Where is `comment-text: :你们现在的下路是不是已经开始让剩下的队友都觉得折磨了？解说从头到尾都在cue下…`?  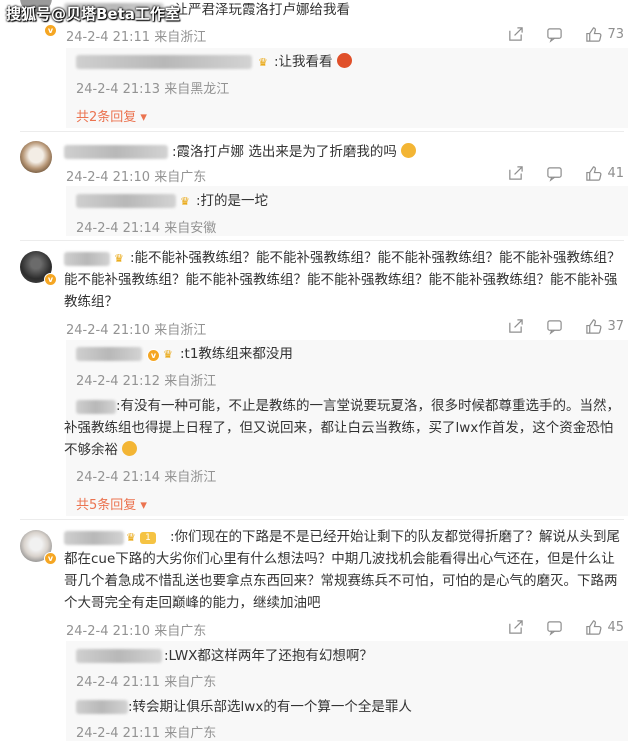
comment-text: :你们现在的下路是不是已经开始让剩下的队友都觉得折磨了？解说从头到尾都在cue下… is located at coordinates (342, 570).